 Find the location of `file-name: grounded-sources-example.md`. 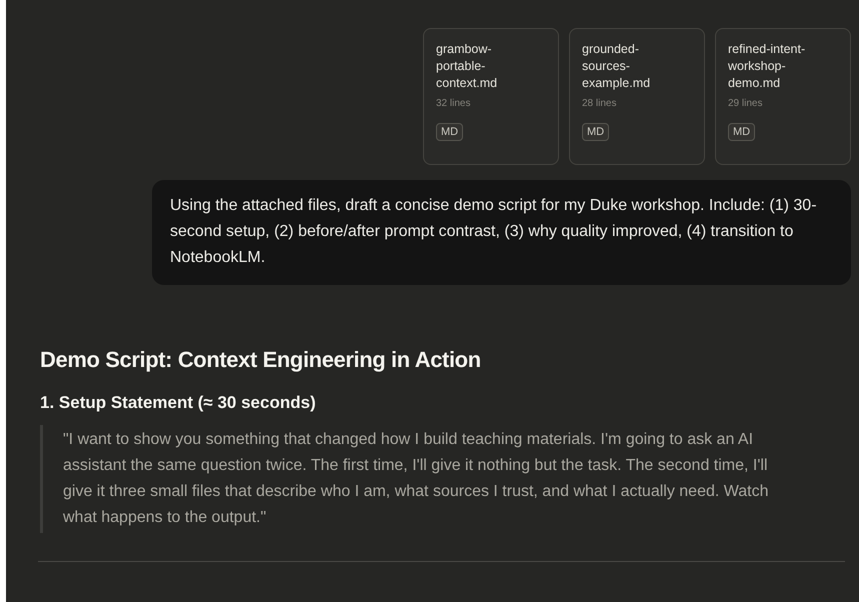

file-name: grounded-sources-example.md is located at coordinates (617, 66).